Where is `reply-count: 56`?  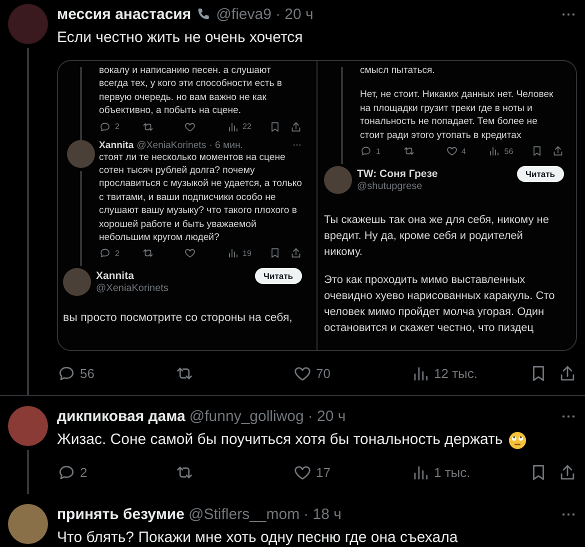 reply-count: 56 is located at coordinates (87, 373).